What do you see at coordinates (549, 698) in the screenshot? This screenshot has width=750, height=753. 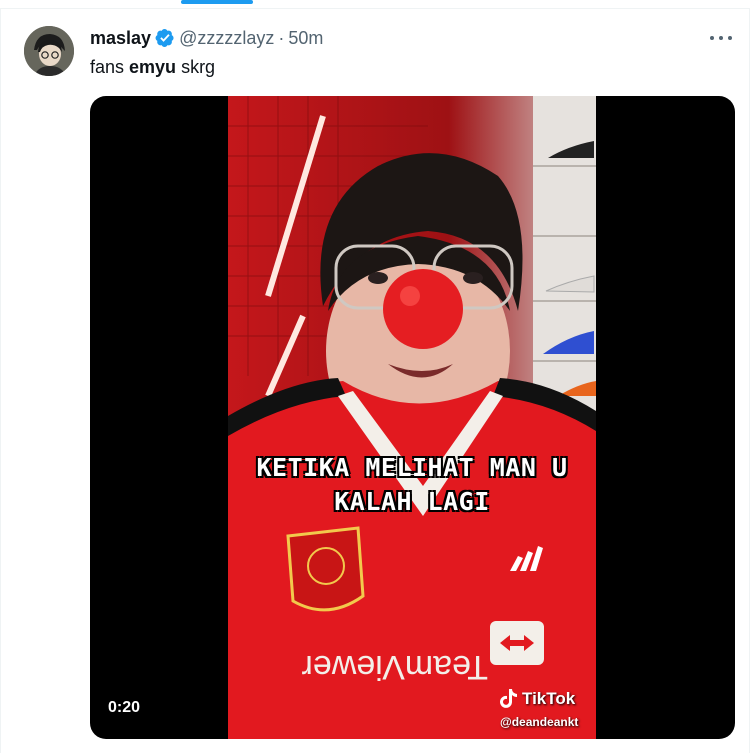 I see `tiktok-label: TikTok` at bounding box center [549, 698].